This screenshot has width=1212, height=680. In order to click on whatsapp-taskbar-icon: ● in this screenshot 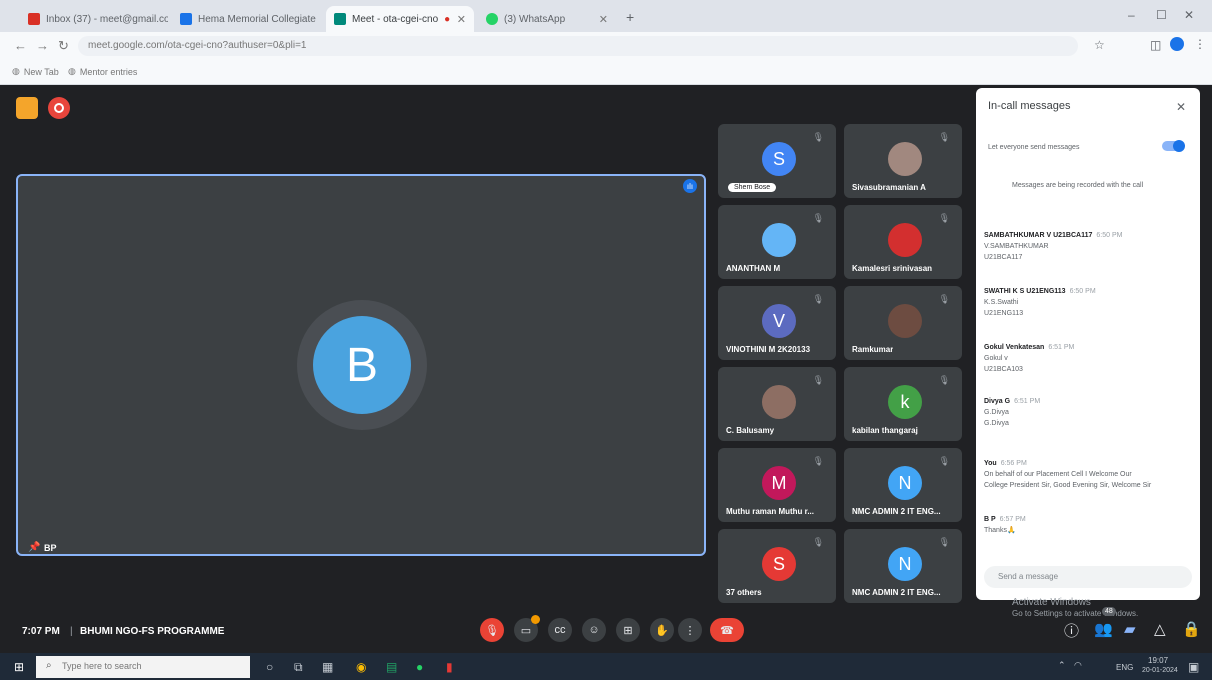, I will do `click(419, 667)`.